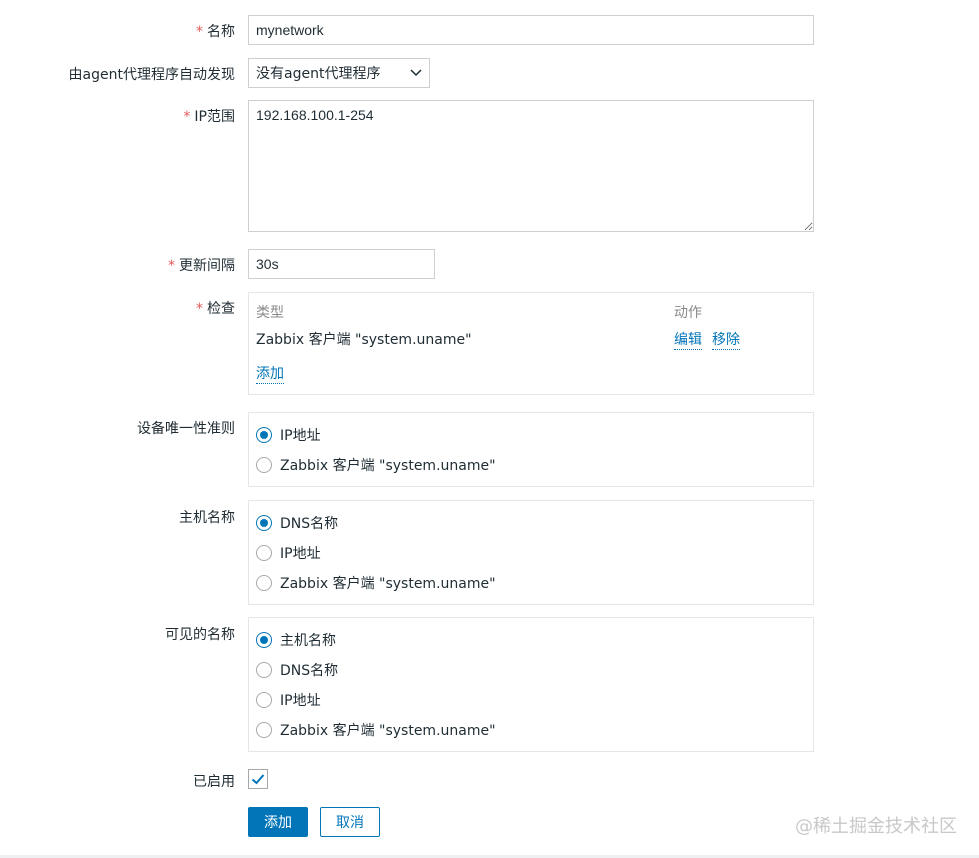 The height and width of the screenshot is (858, 979). Describe the element at coordinates (531, 343) in the screenshot. I see `checks-table: 类型 动作 Zabbix 客户端 "system.uname" 编辑 移除 添加` at that location.